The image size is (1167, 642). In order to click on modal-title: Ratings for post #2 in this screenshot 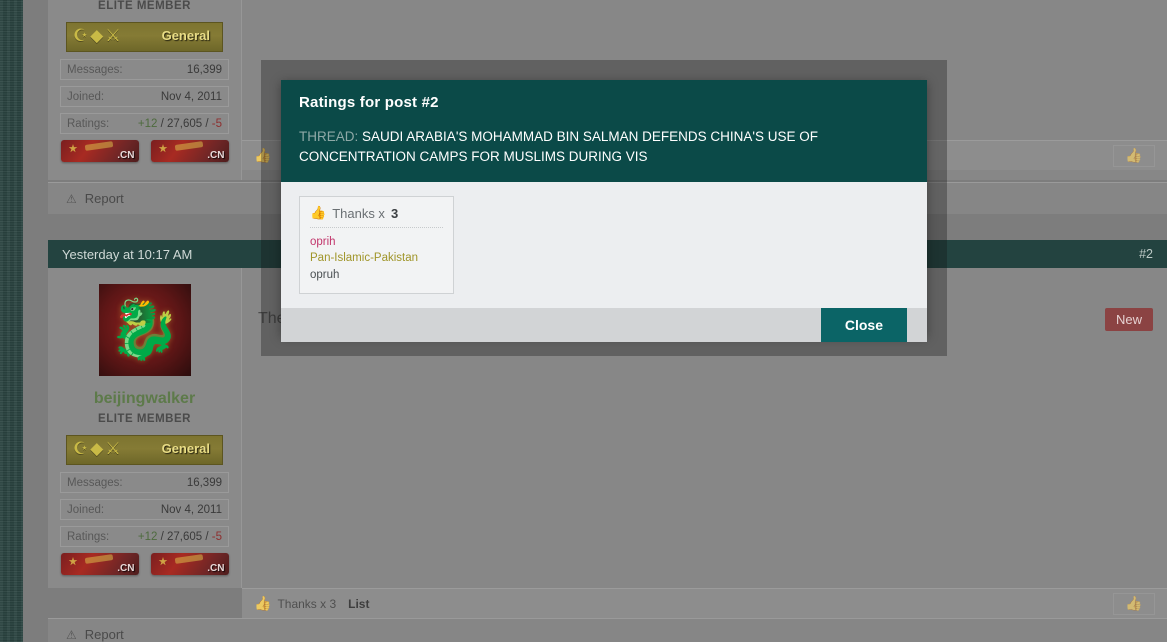, I will do `click(369, 102)`.